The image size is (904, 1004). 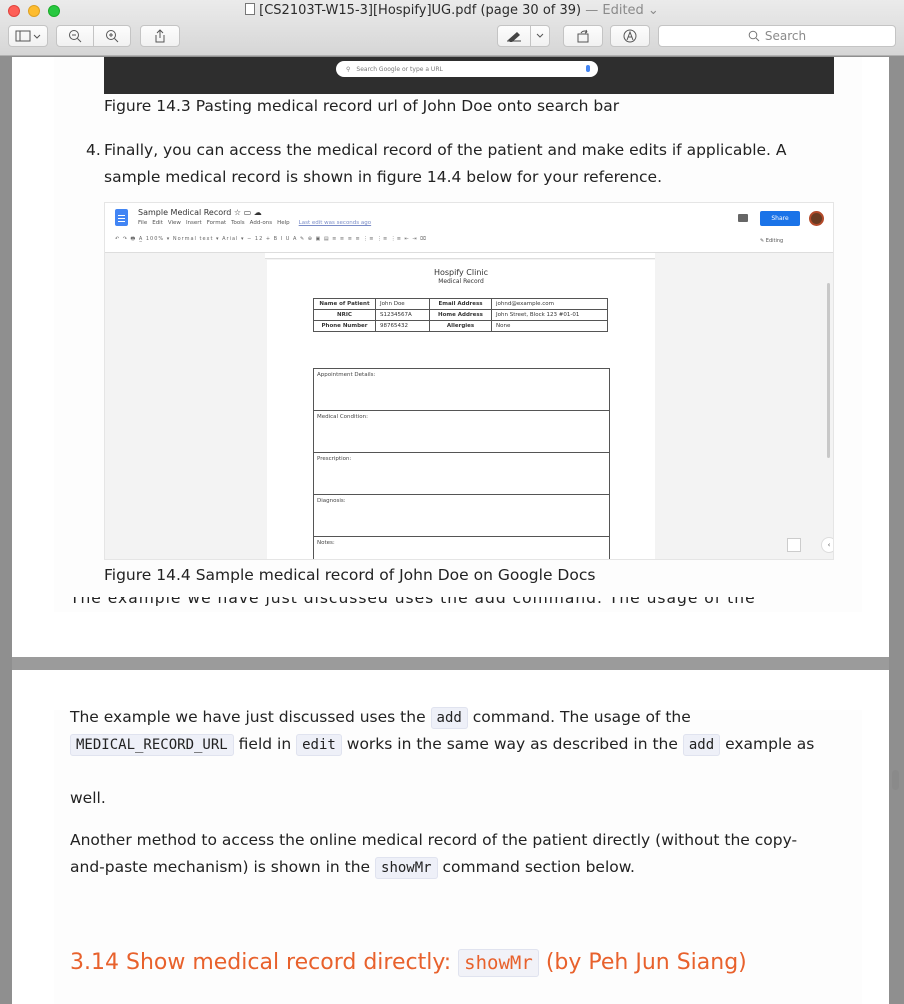 What do you see at coordinates (152, 745) in the screenshot?
I see `inline-code: MEDICAL_RECORD_URL` at bounding box center [152, 745].